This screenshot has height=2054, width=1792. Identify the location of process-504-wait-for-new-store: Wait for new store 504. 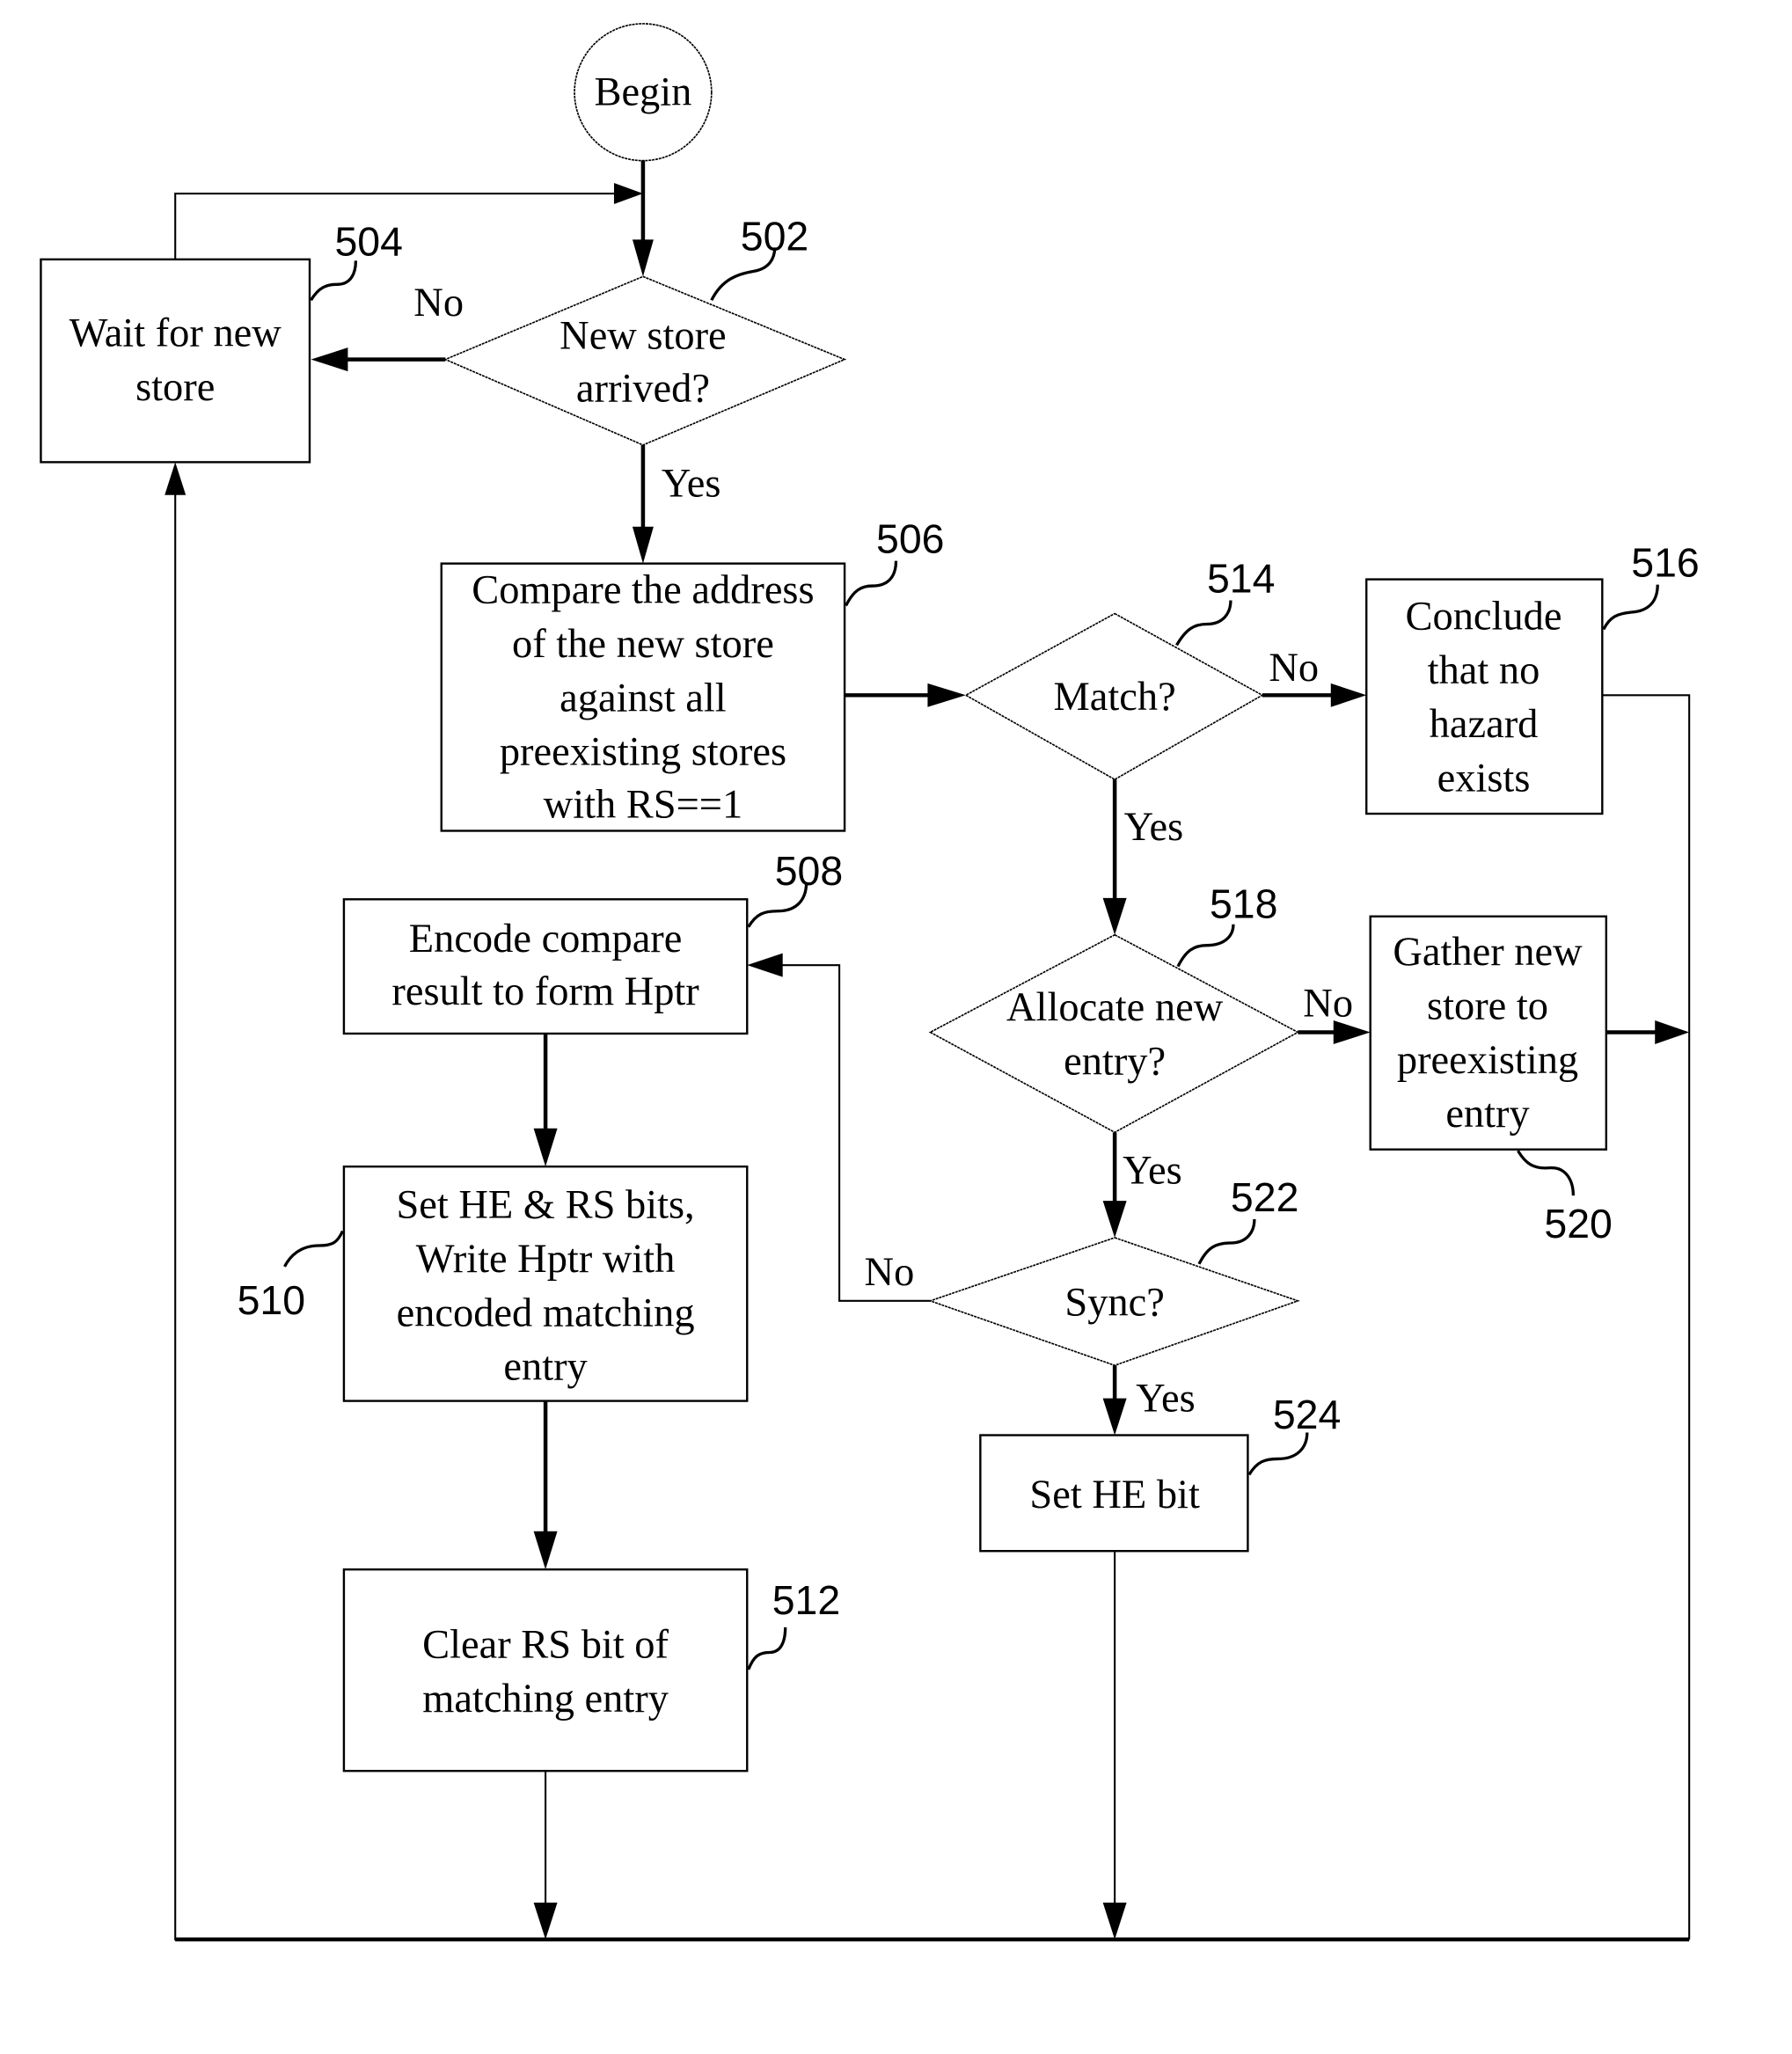
(221, 341).